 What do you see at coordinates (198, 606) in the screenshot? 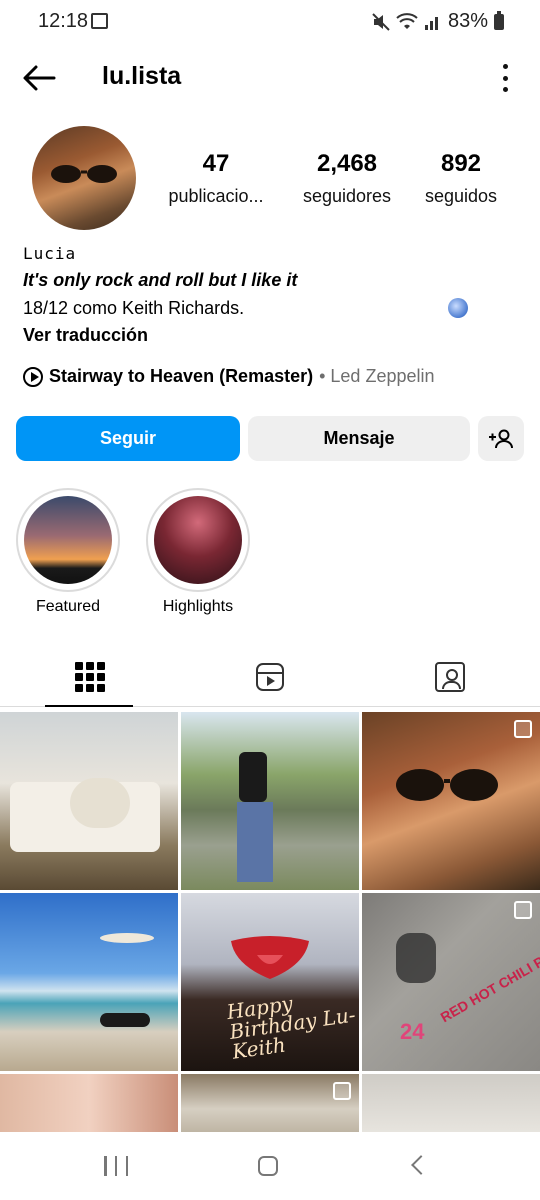
I see `highlight-label: Highlights` at bounding box center [198, 606].